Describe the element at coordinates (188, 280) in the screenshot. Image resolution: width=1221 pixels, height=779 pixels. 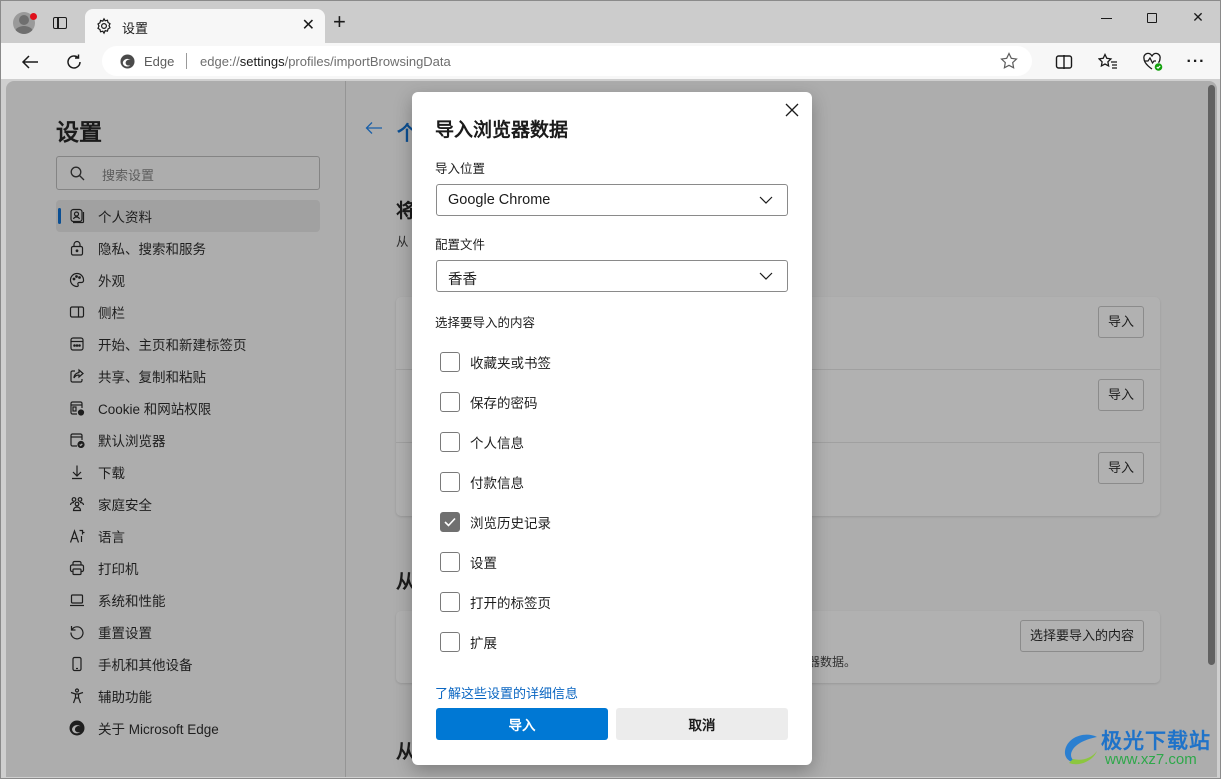
I see `sidebar-item-appearance: 外观` at that location.